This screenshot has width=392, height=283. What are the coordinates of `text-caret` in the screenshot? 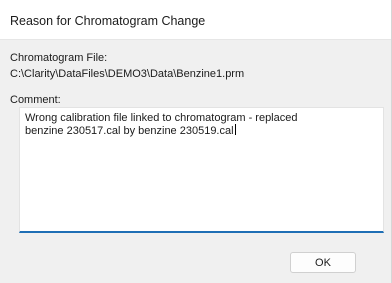 It's located at (235, 129).